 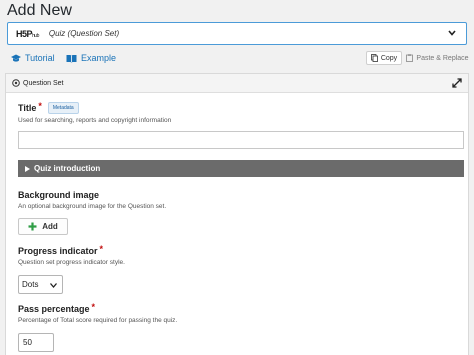 I want to click on expand-icon, so click(x=457, y=83).